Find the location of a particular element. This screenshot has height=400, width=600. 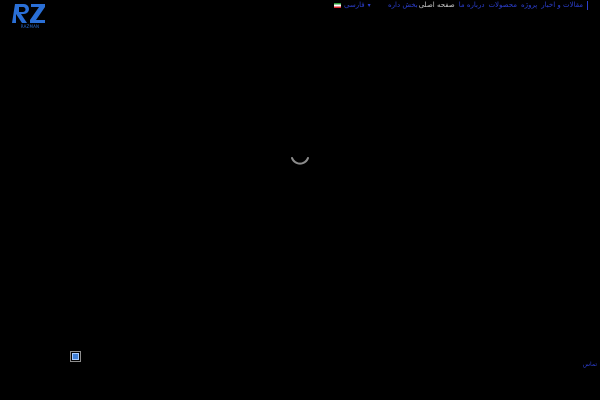

chat-button is located at coordinates (75, 356).